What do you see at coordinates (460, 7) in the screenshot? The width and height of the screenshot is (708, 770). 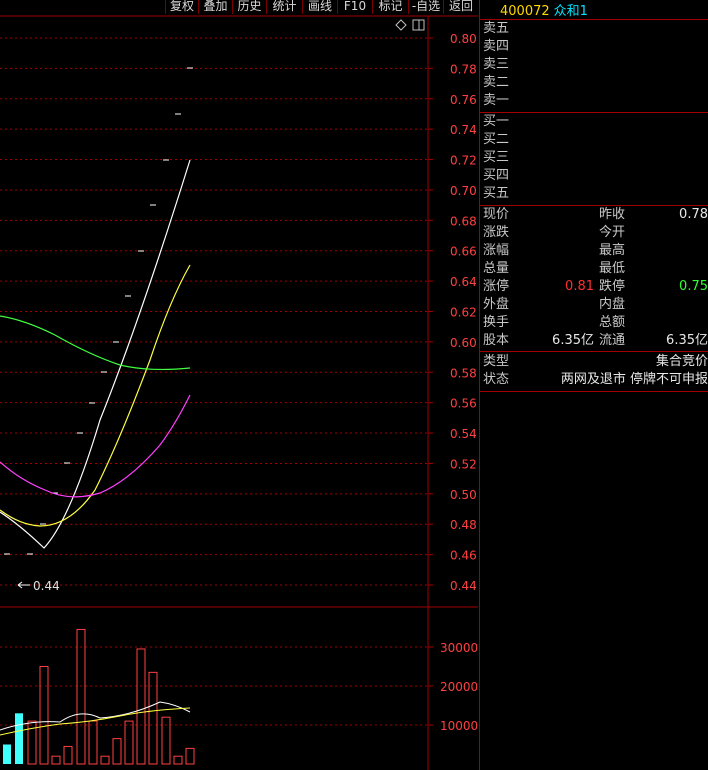 I see `toolbar-button-8: 返回` at bounding box center [460, 7].